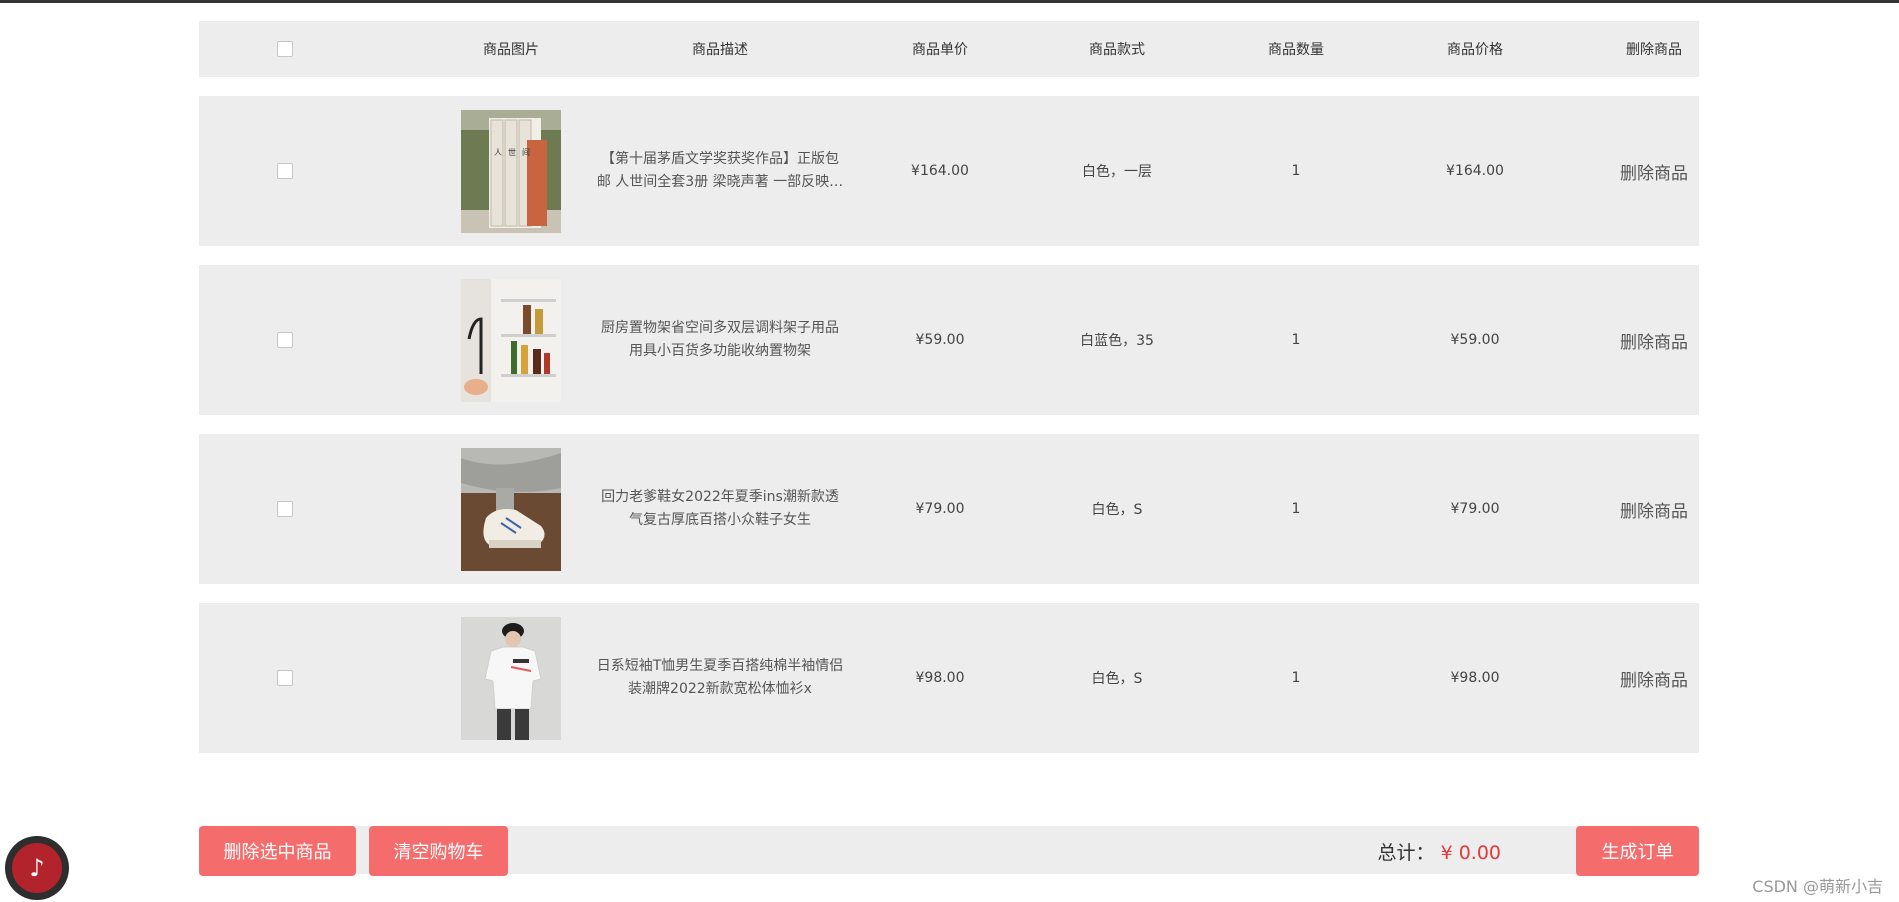 This screenshot has height=902, width=1899. Describe the element at coordinates (940, 509) in the screenshot. I see `item-unit-price: ¥79.00` at that location.